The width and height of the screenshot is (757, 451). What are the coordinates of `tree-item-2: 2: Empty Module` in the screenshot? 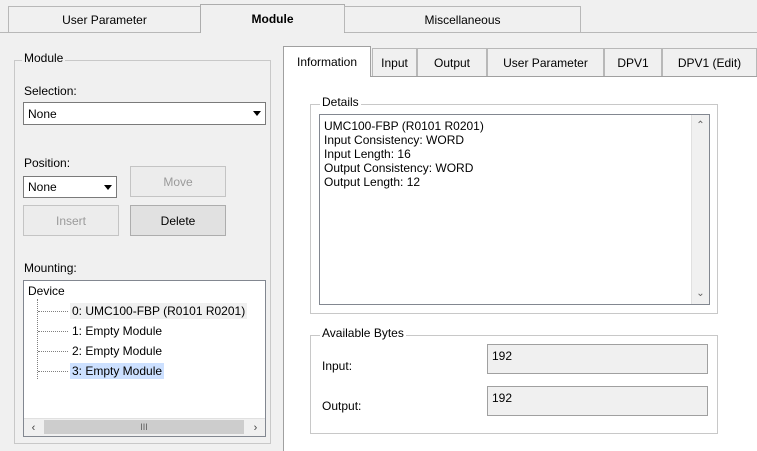 It's located at (117, 351).